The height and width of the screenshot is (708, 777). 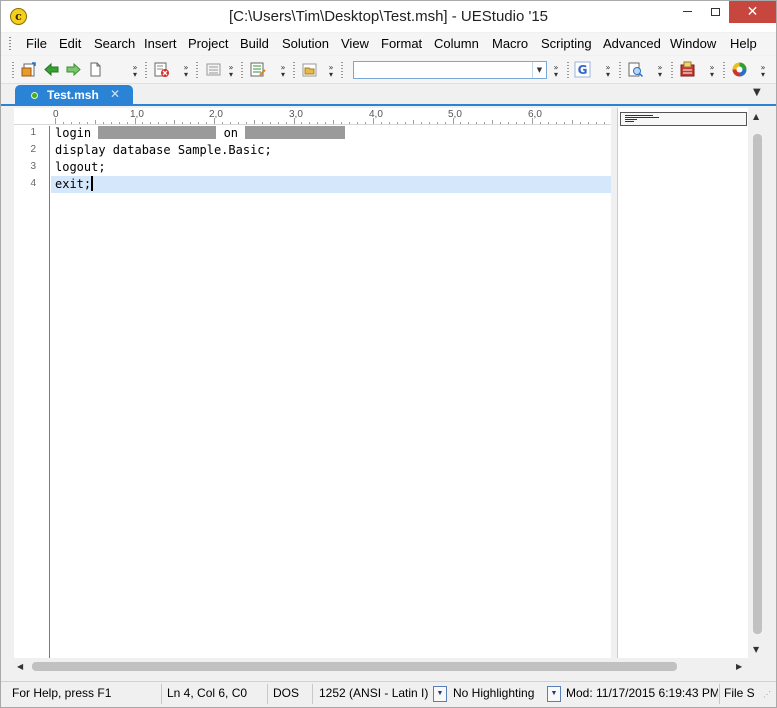 I want to click on toolbar-overflow-2: » ▾, so click(x=186, y=71).